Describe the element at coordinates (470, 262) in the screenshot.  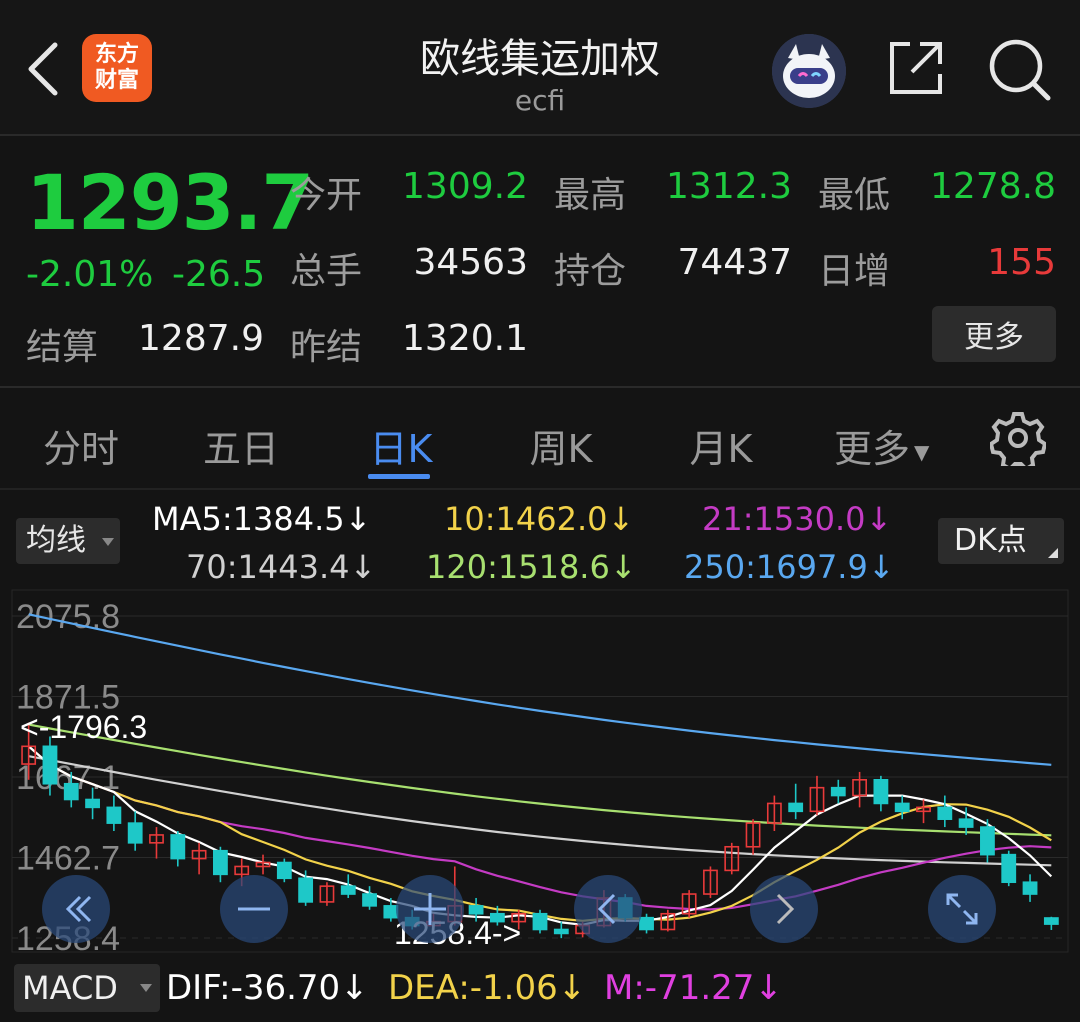
I see `volume-value: 34563` at that location.